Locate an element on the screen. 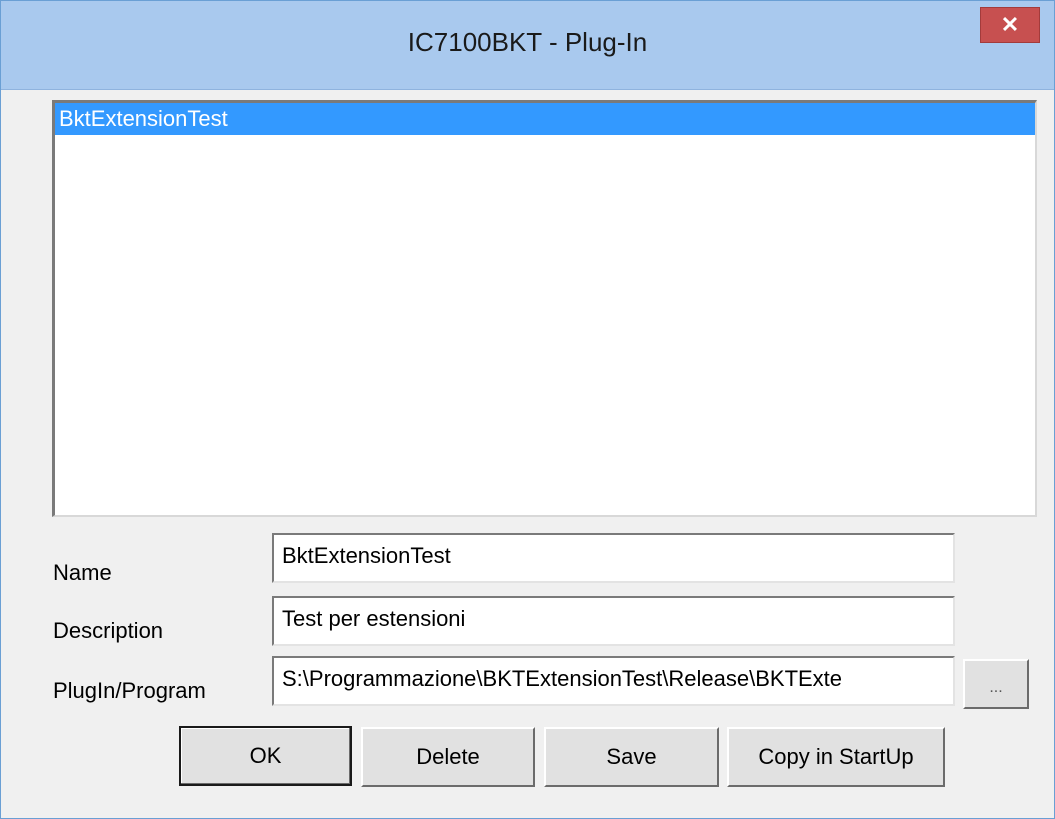 The height and width of the screenshot is (819, 1055). ok-button: OK is located at coordinates (265, 756).